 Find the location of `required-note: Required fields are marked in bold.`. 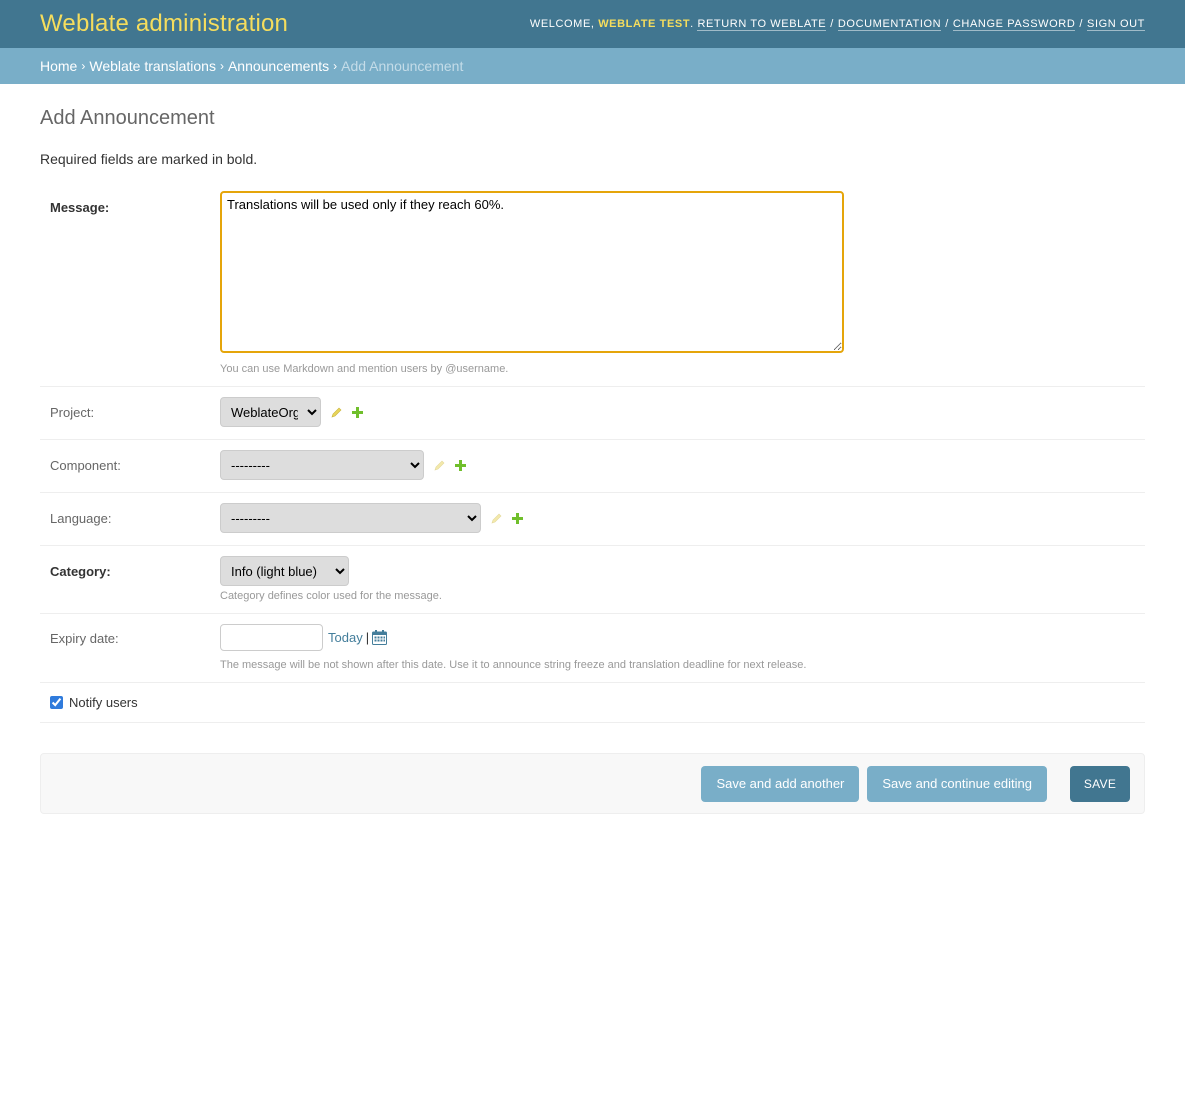

required-note: Required fields are marked in bold. is located at coordinates (149, 159).